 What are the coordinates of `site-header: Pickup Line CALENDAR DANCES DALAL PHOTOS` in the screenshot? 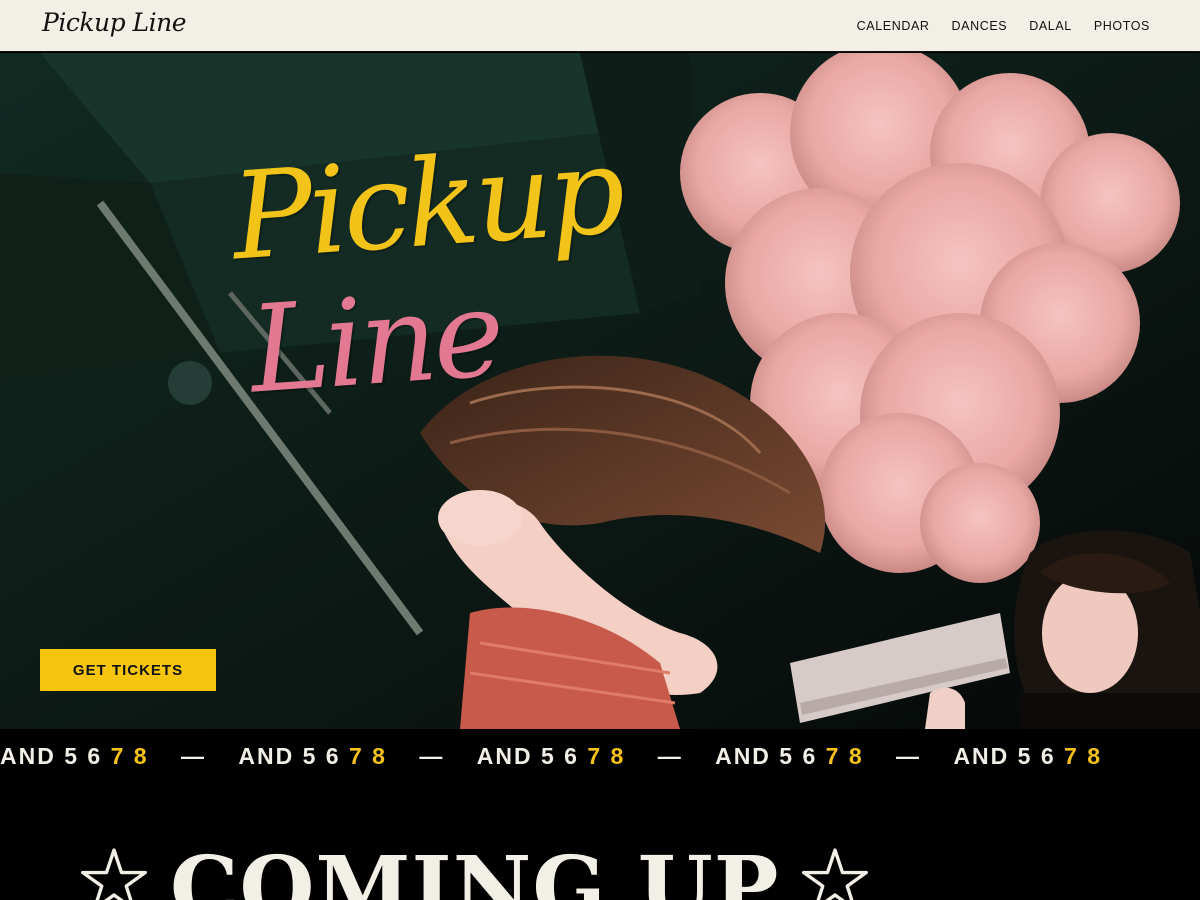 It's located at (600, 26).